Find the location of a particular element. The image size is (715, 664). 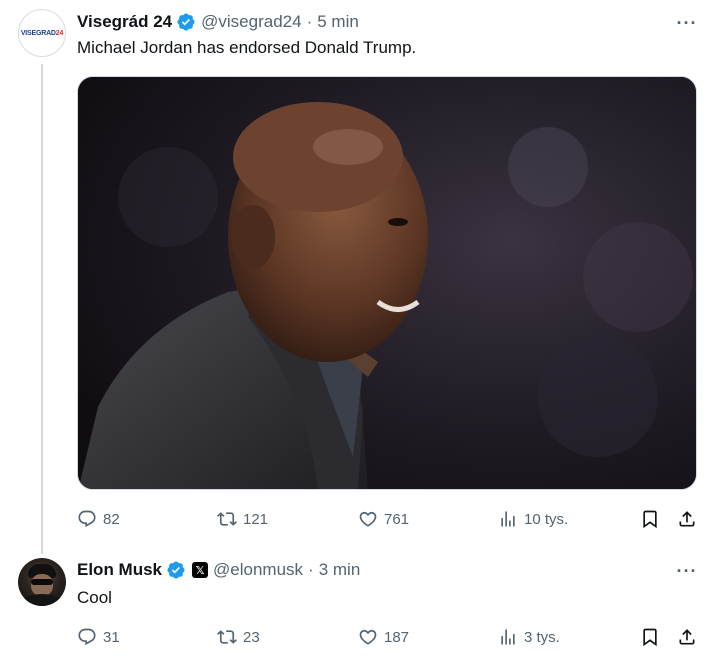

user-handle: @visegrad24 is located at coordinates (251, 22).